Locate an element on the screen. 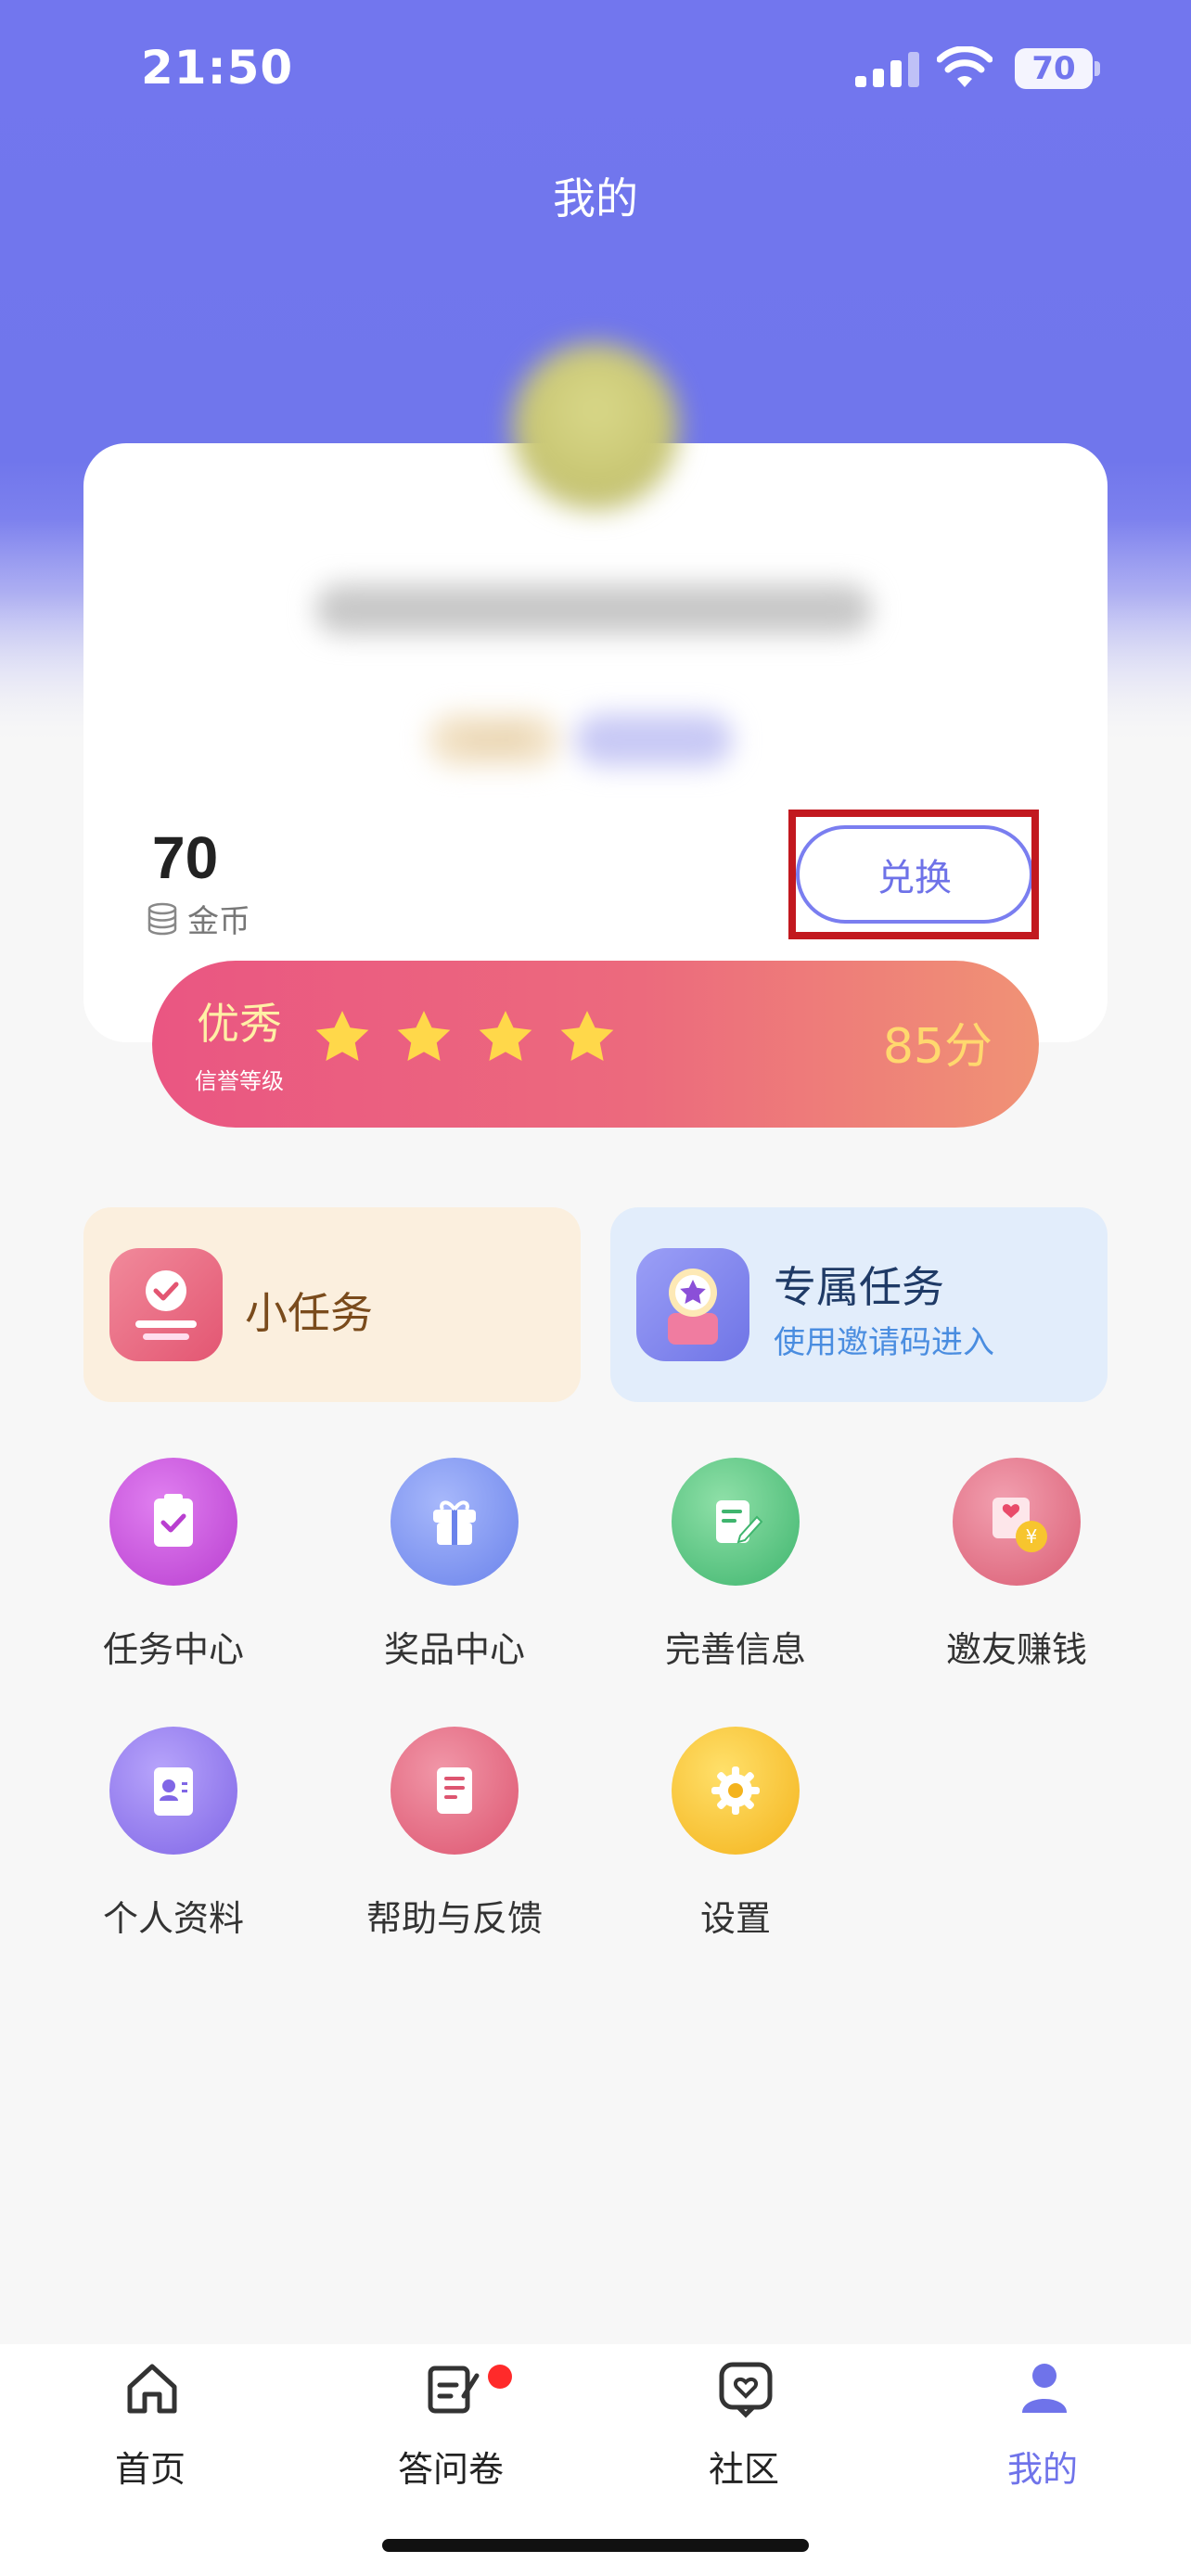 This screenshot has height=2576, width=1191. coin-label-row: 金币 is located at coordinates (198, 918).